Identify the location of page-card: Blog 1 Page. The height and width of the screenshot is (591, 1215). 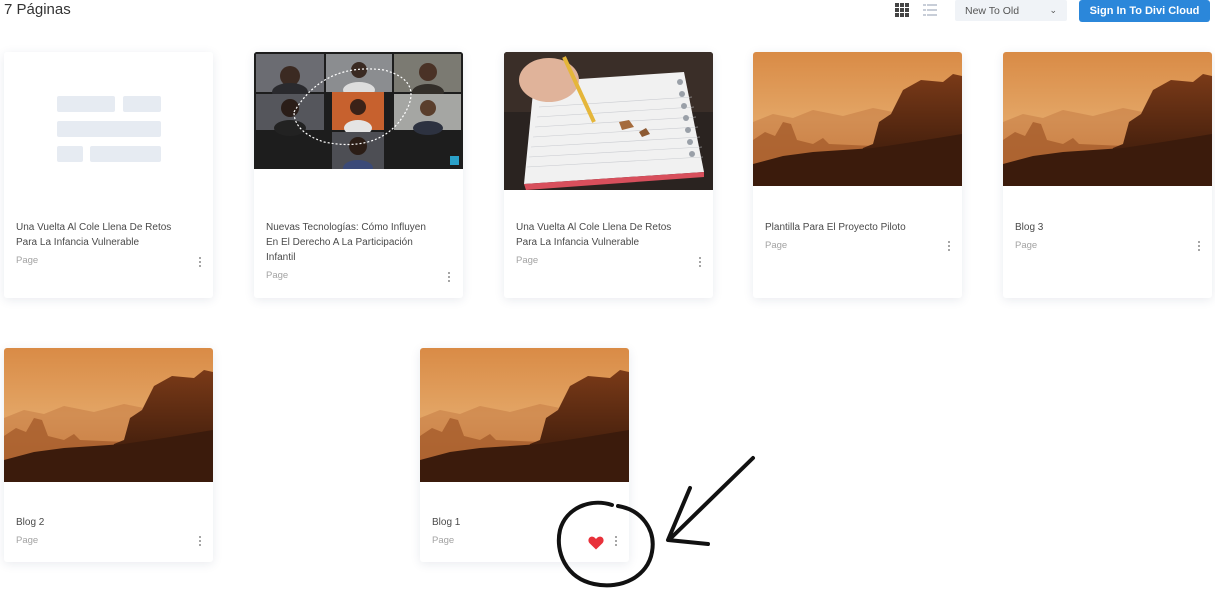
(524, 455).